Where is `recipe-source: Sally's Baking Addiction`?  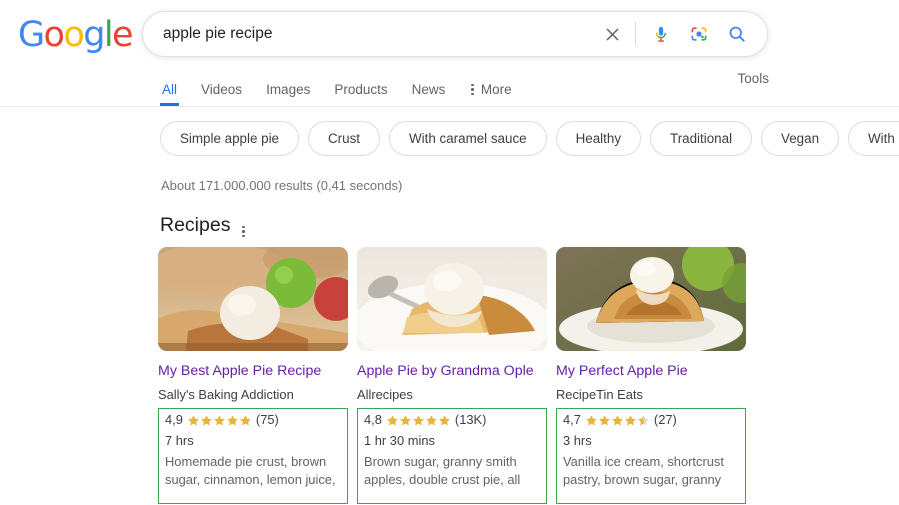
recipe-source: Sally's Baking Addiction is located at coordinates (226, 394).